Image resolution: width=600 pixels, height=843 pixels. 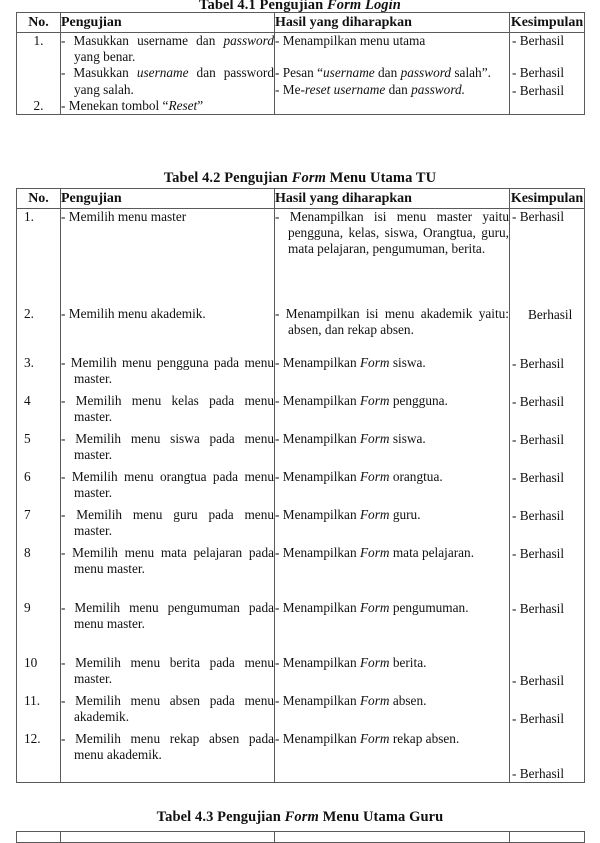 I want to click on kesimpulan-block-2: Berhasil, so click(x=550, y=314).